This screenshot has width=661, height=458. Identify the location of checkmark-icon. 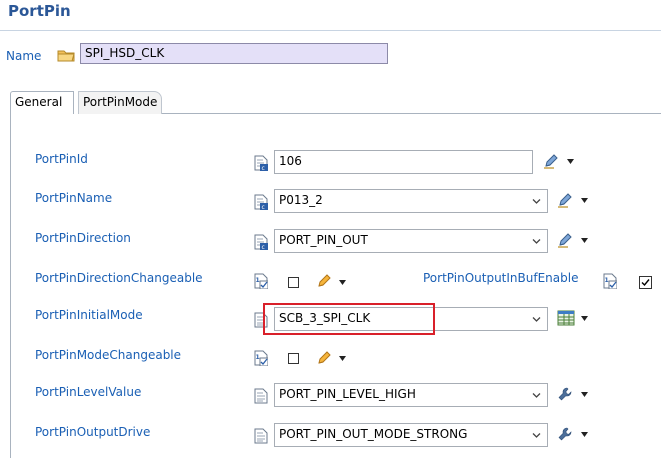
(645, 283).